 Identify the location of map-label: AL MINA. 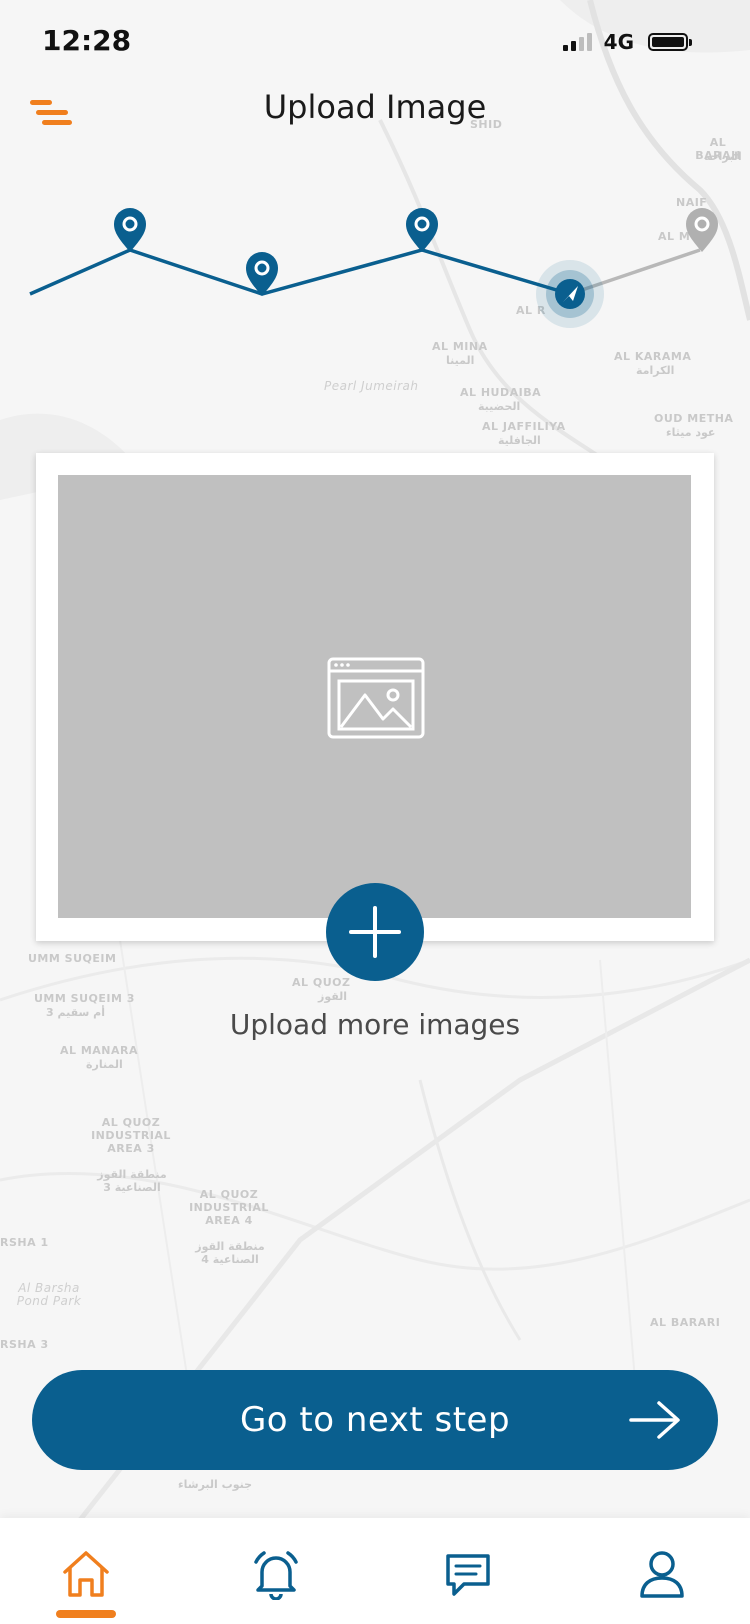
(460, 346).